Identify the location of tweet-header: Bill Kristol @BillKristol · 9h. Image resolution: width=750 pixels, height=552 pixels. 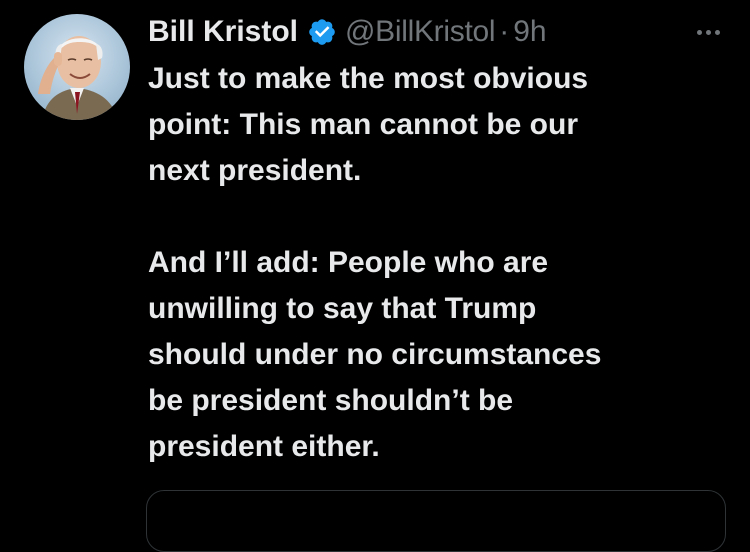
(347, 32).